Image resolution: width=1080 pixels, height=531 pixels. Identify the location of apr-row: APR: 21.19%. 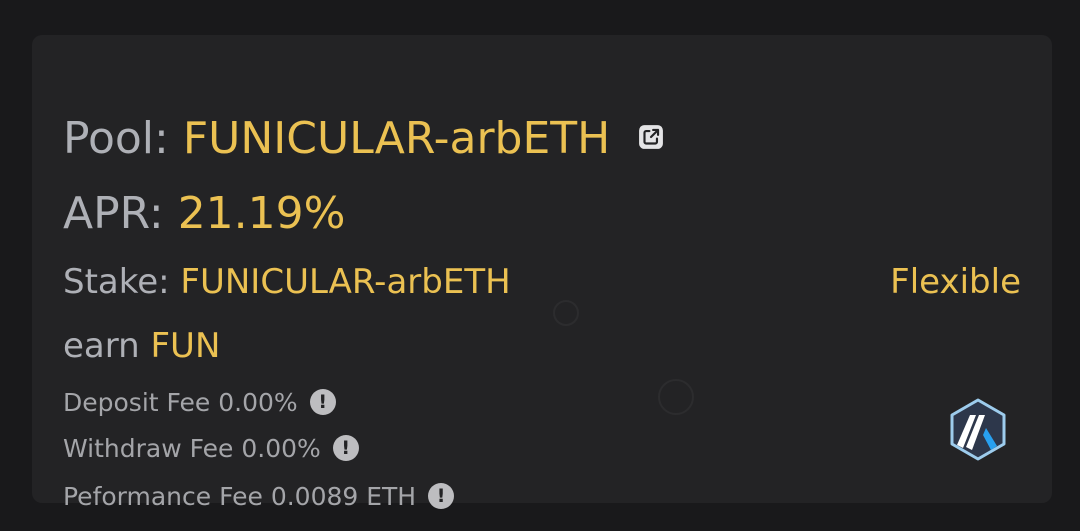
(204, 214).